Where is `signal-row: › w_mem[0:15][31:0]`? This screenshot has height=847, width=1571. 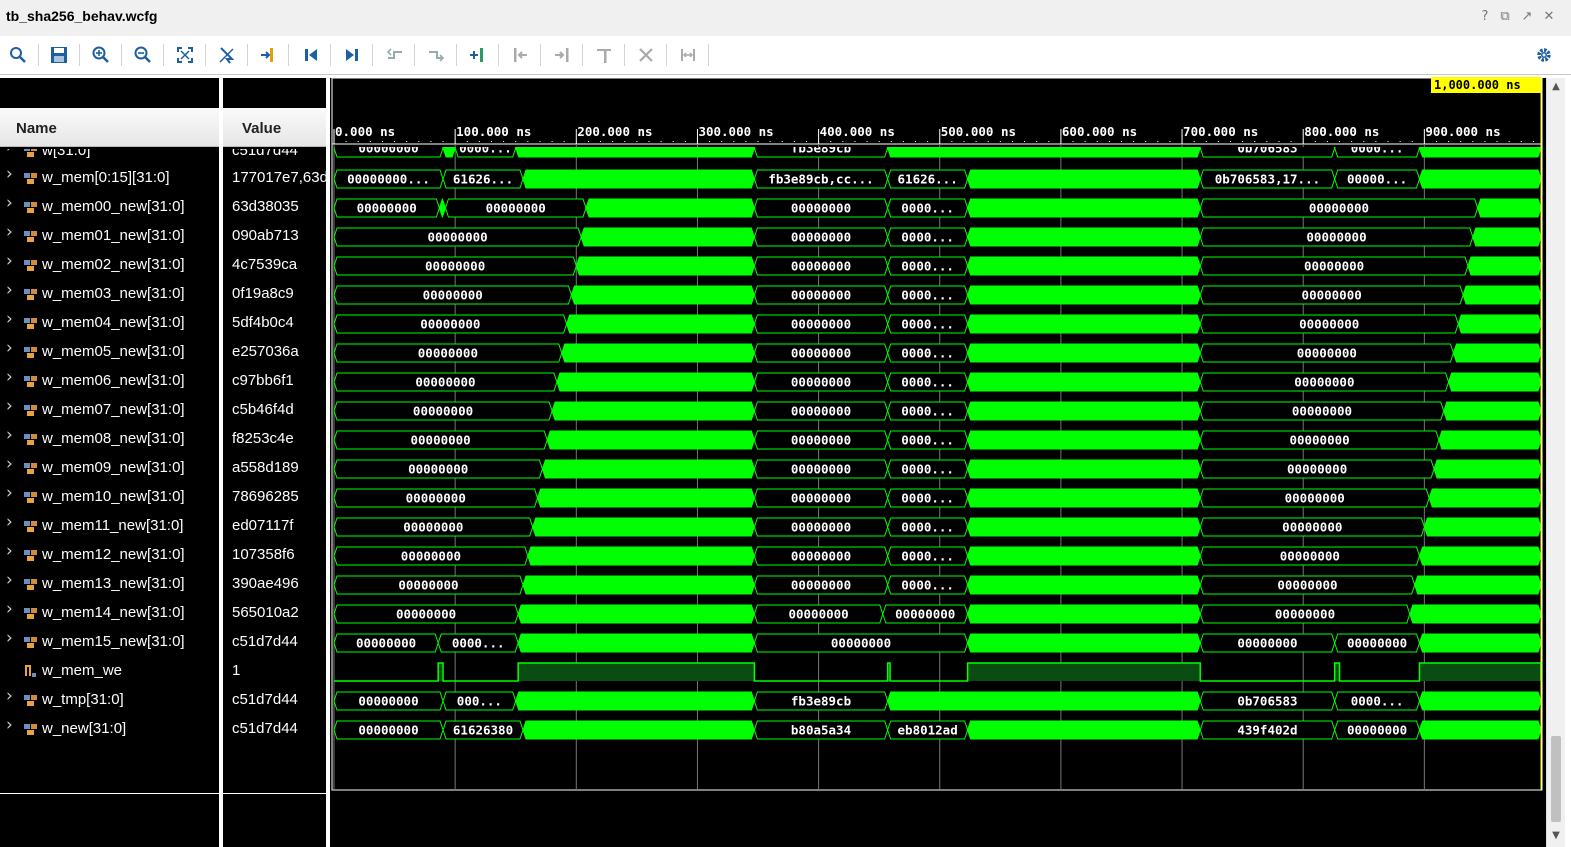 signal-row: › w_mem[0:15][31:0] is located at coordinates (109, 177).